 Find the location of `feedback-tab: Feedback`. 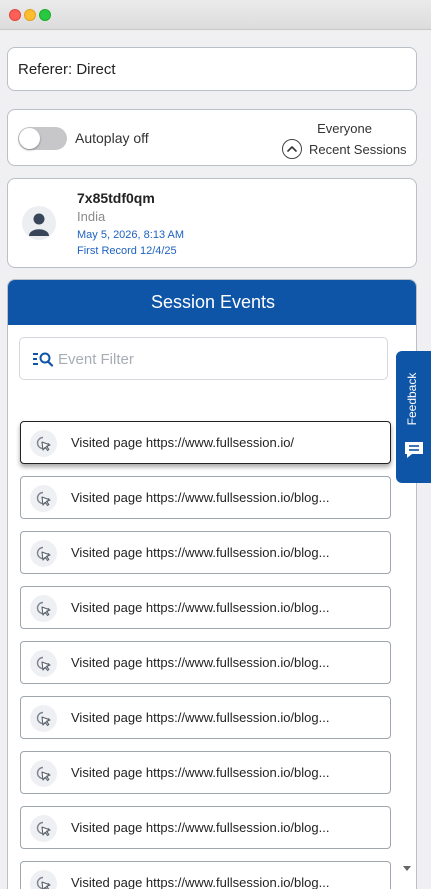

feedback-tab: Feedback is located at coordinates (413, 417).